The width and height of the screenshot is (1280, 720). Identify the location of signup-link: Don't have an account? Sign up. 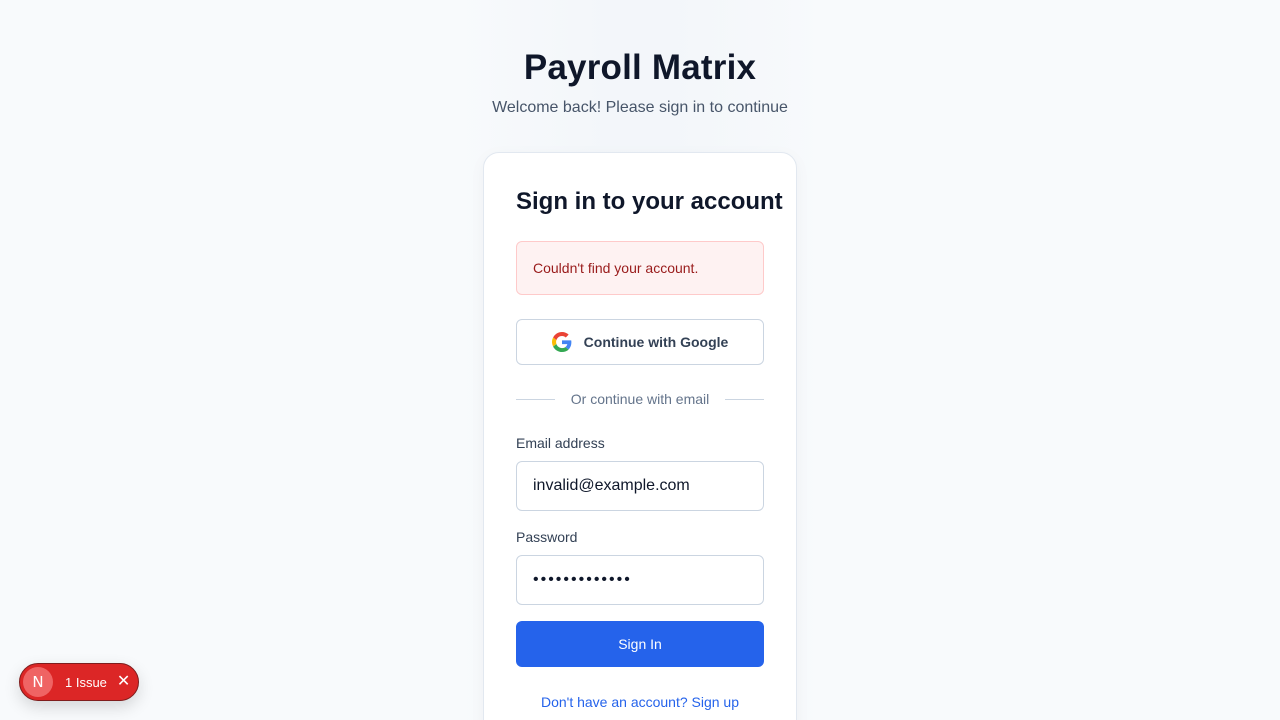
(640, 702).